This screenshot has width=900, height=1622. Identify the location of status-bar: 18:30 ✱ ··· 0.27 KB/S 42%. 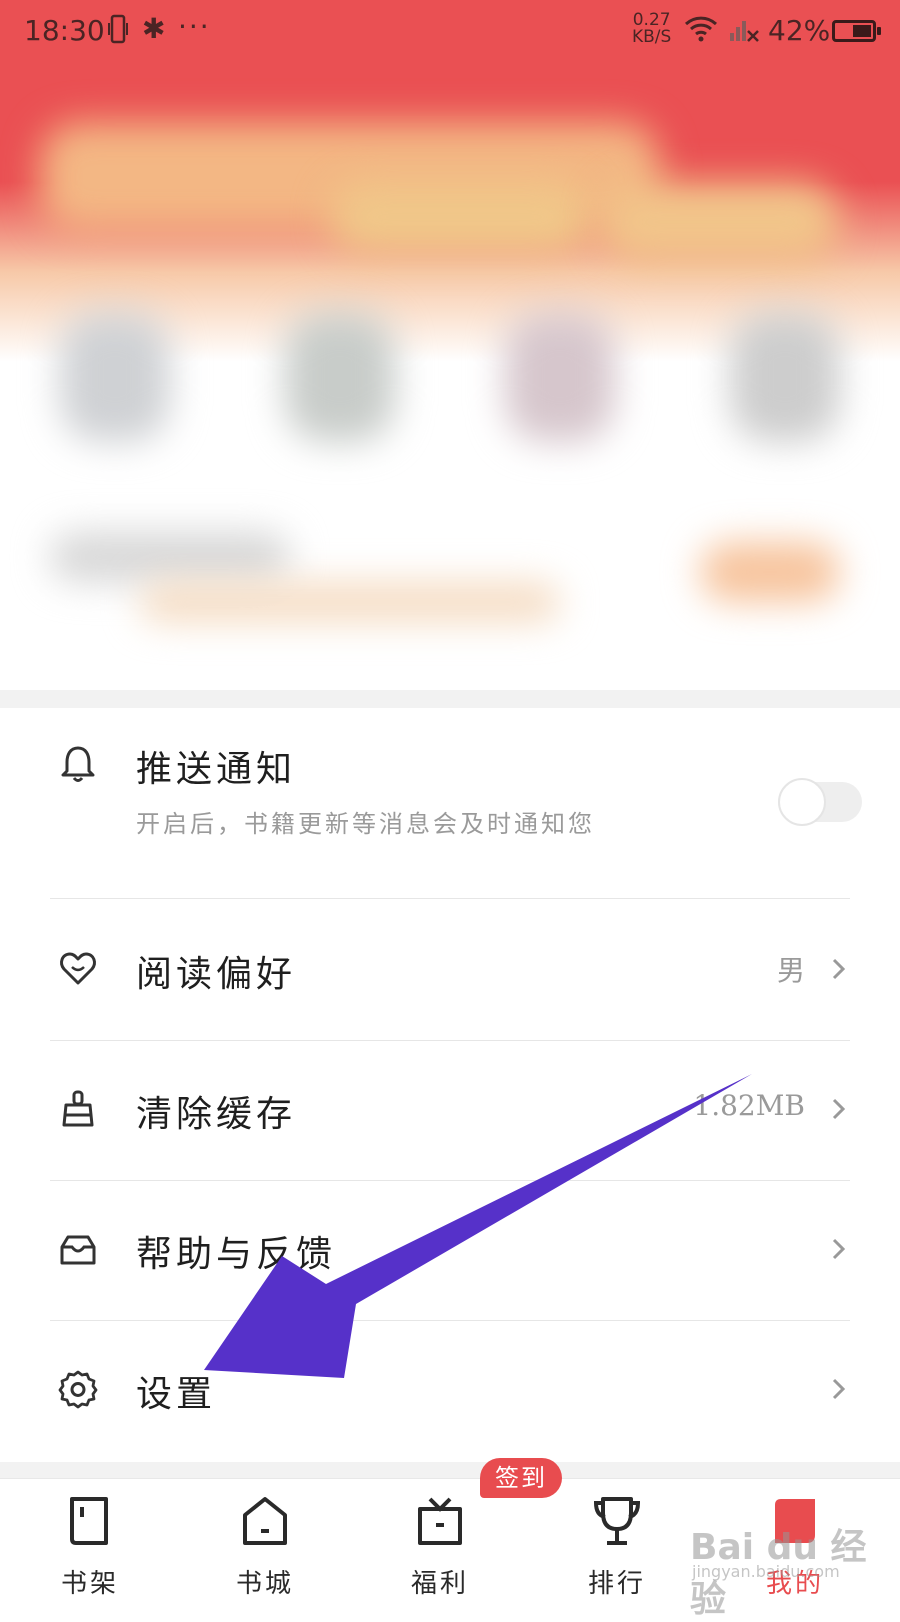
(450, 31).